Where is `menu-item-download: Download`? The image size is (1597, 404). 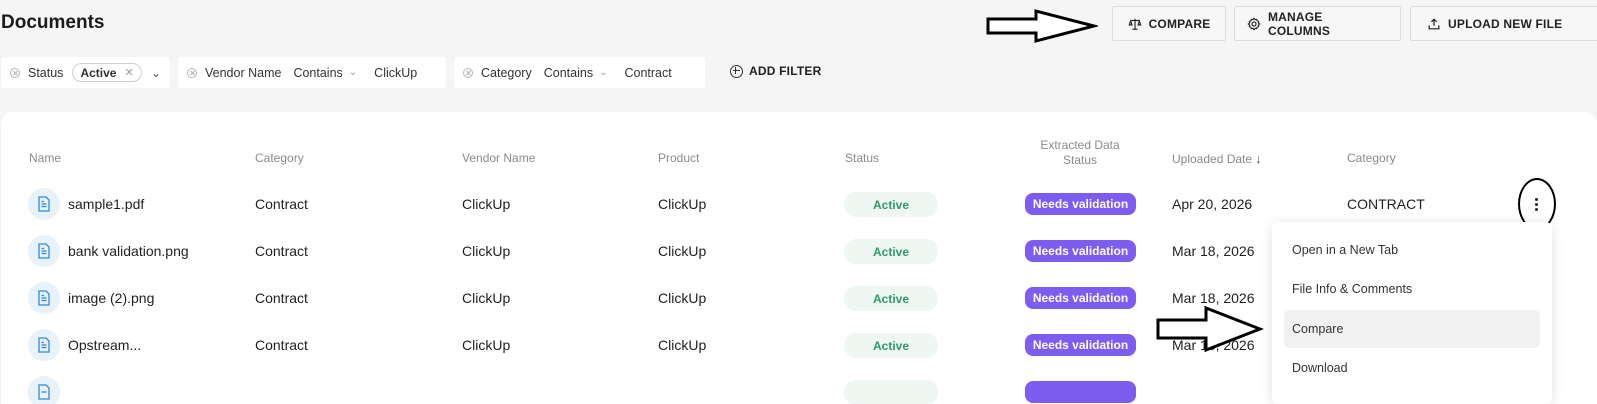 menu-item-download: Download is located at coordinates (1412, 368).